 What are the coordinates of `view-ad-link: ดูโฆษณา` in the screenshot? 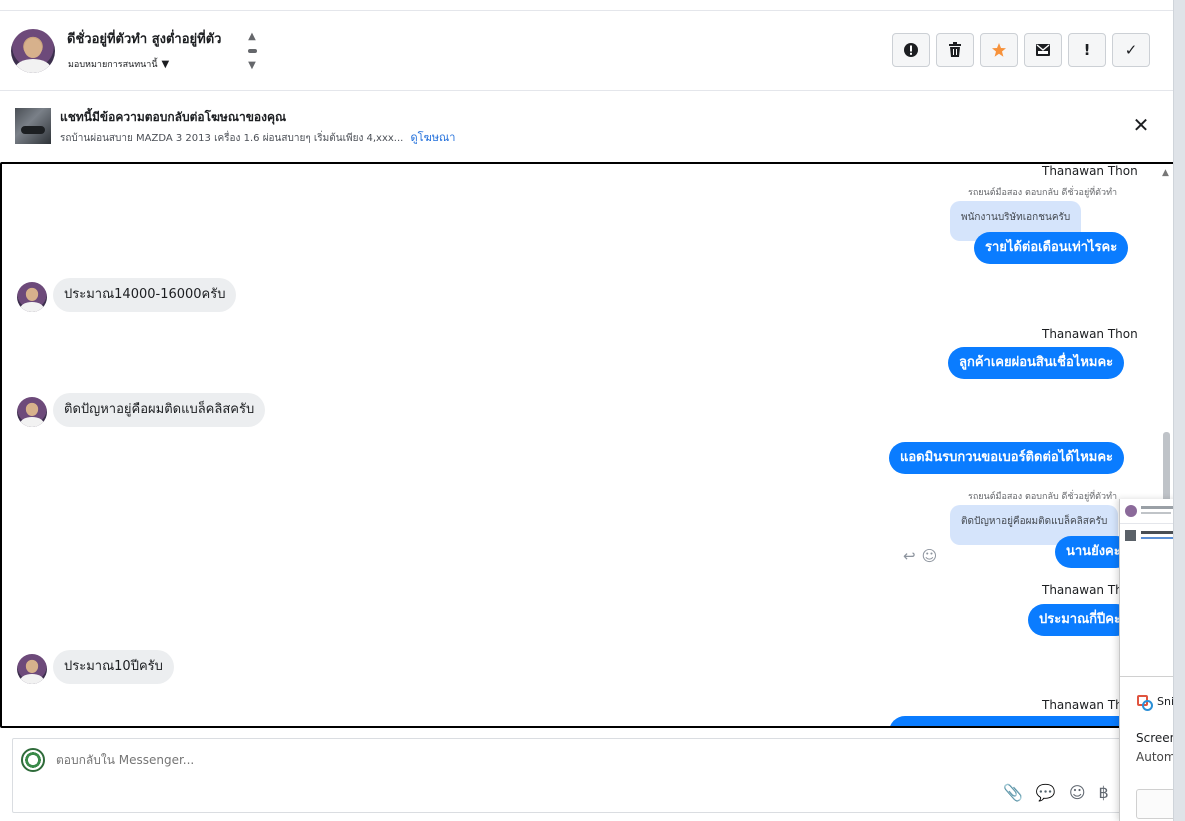 It's located at (433, 137).